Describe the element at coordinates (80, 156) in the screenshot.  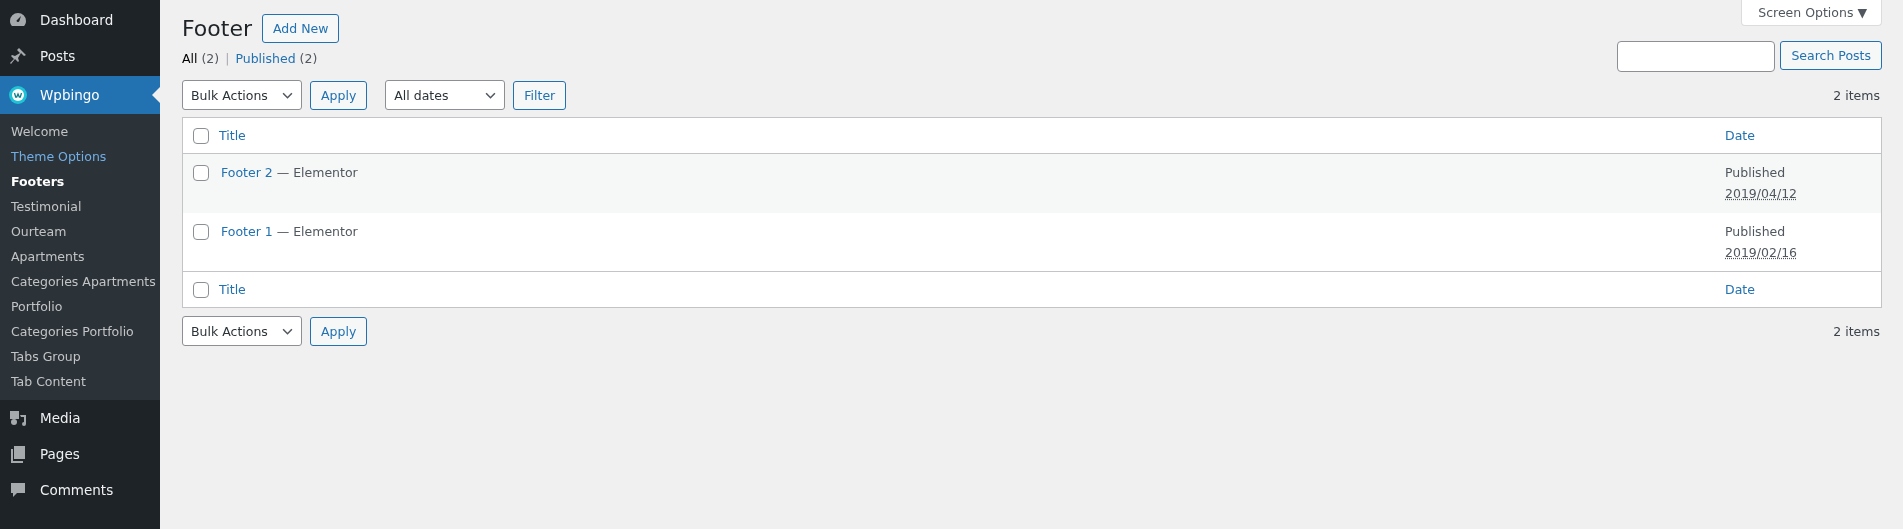
I see `submenu-item: Theme Options` at that location.